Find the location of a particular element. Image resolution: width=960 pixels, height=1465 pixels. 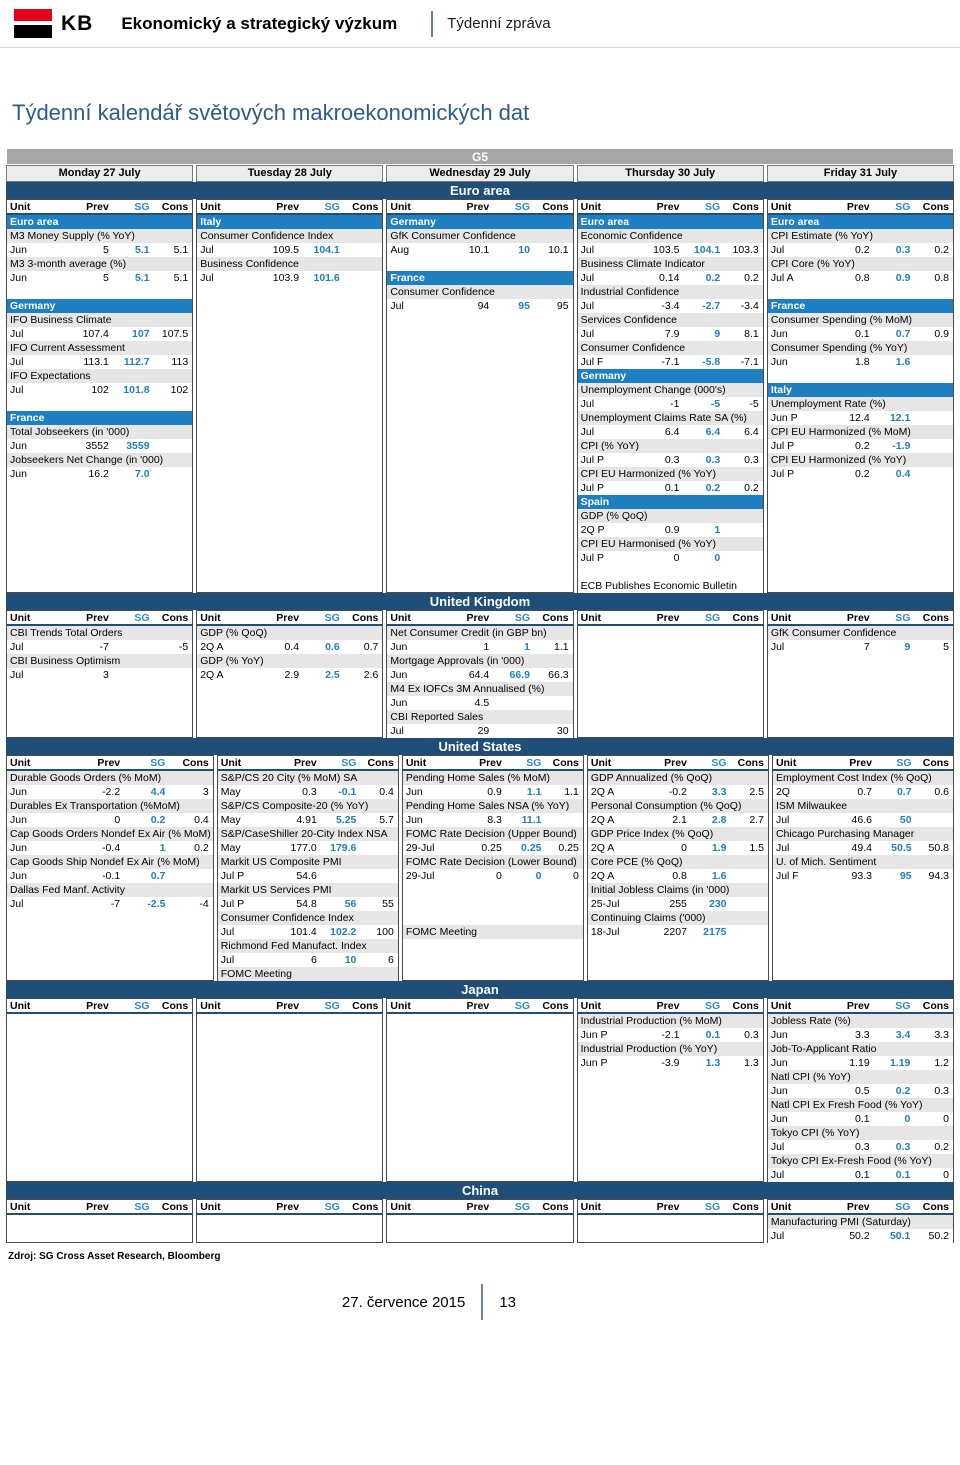

data-row: Jul 50.2 50.1 50.2 is located at coordinates (860, 1236).